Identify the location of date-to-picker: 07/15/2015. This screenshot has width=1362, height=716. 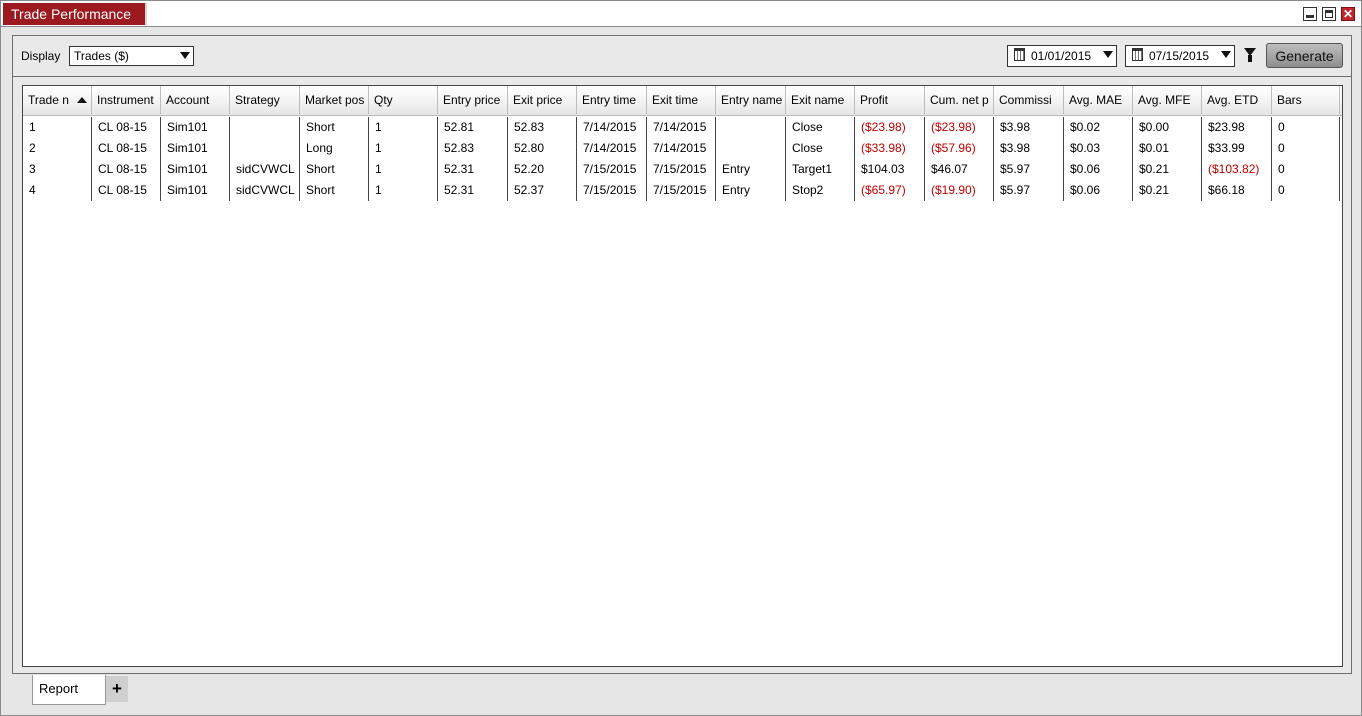
(1180, 56).